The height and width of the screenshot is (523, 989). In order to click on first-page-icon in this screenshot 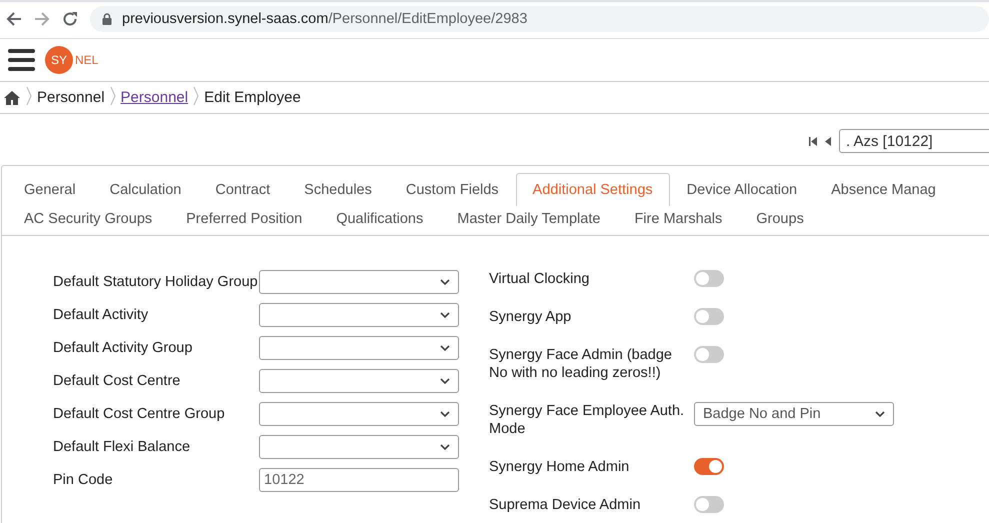, I will do `click(813, 141)`.